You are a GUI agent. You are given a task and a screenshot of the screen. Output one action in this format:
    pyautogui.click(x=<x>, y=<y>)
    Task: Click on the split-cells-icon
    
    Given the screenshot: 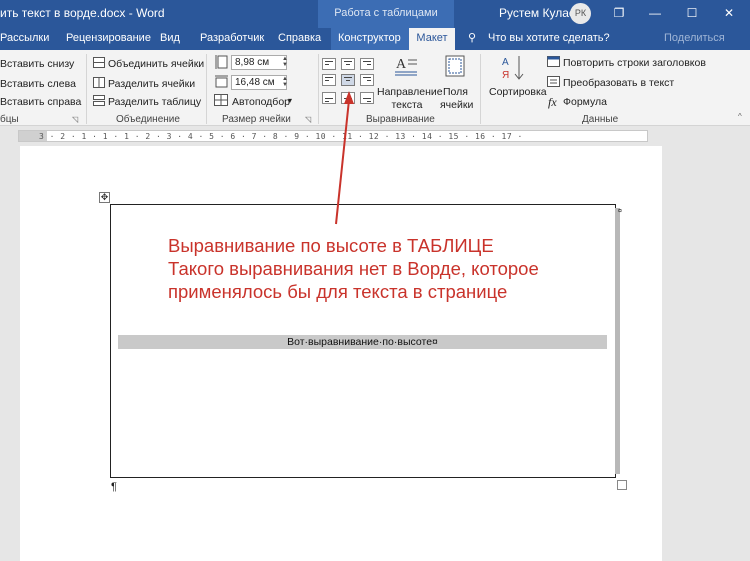 What is the action you would take?
    pyautogui.click(x=99, y=82)
    